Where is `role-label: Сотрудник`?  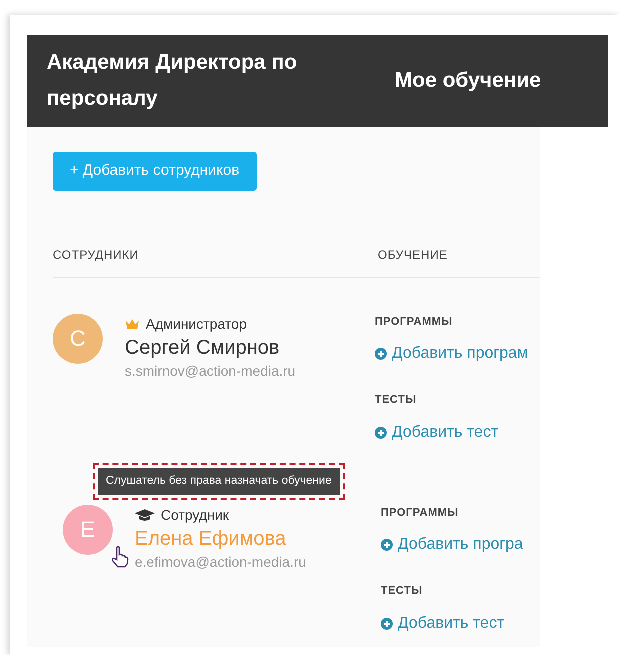 role-label: Сотрудник is located at coordinates (195, 515).